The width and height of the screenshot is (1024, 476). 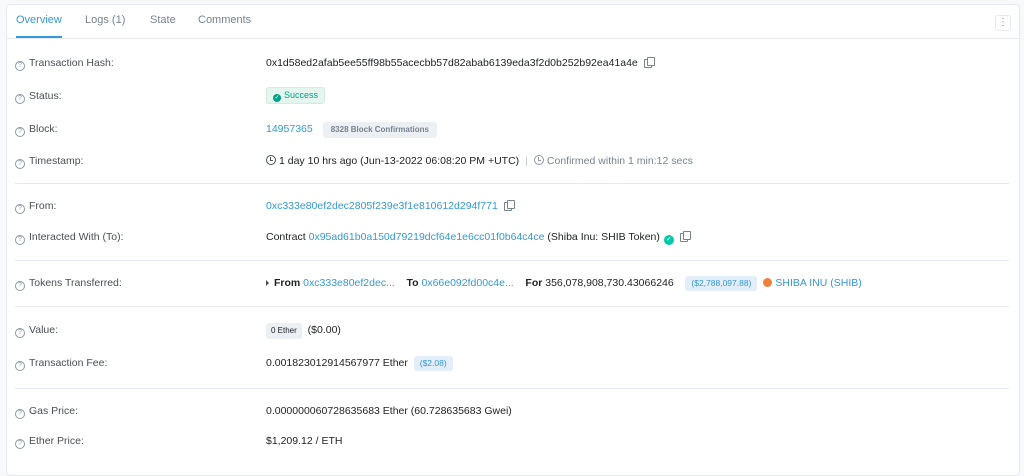 I want to click on status-label: Status:, so click(x=45, y=96).